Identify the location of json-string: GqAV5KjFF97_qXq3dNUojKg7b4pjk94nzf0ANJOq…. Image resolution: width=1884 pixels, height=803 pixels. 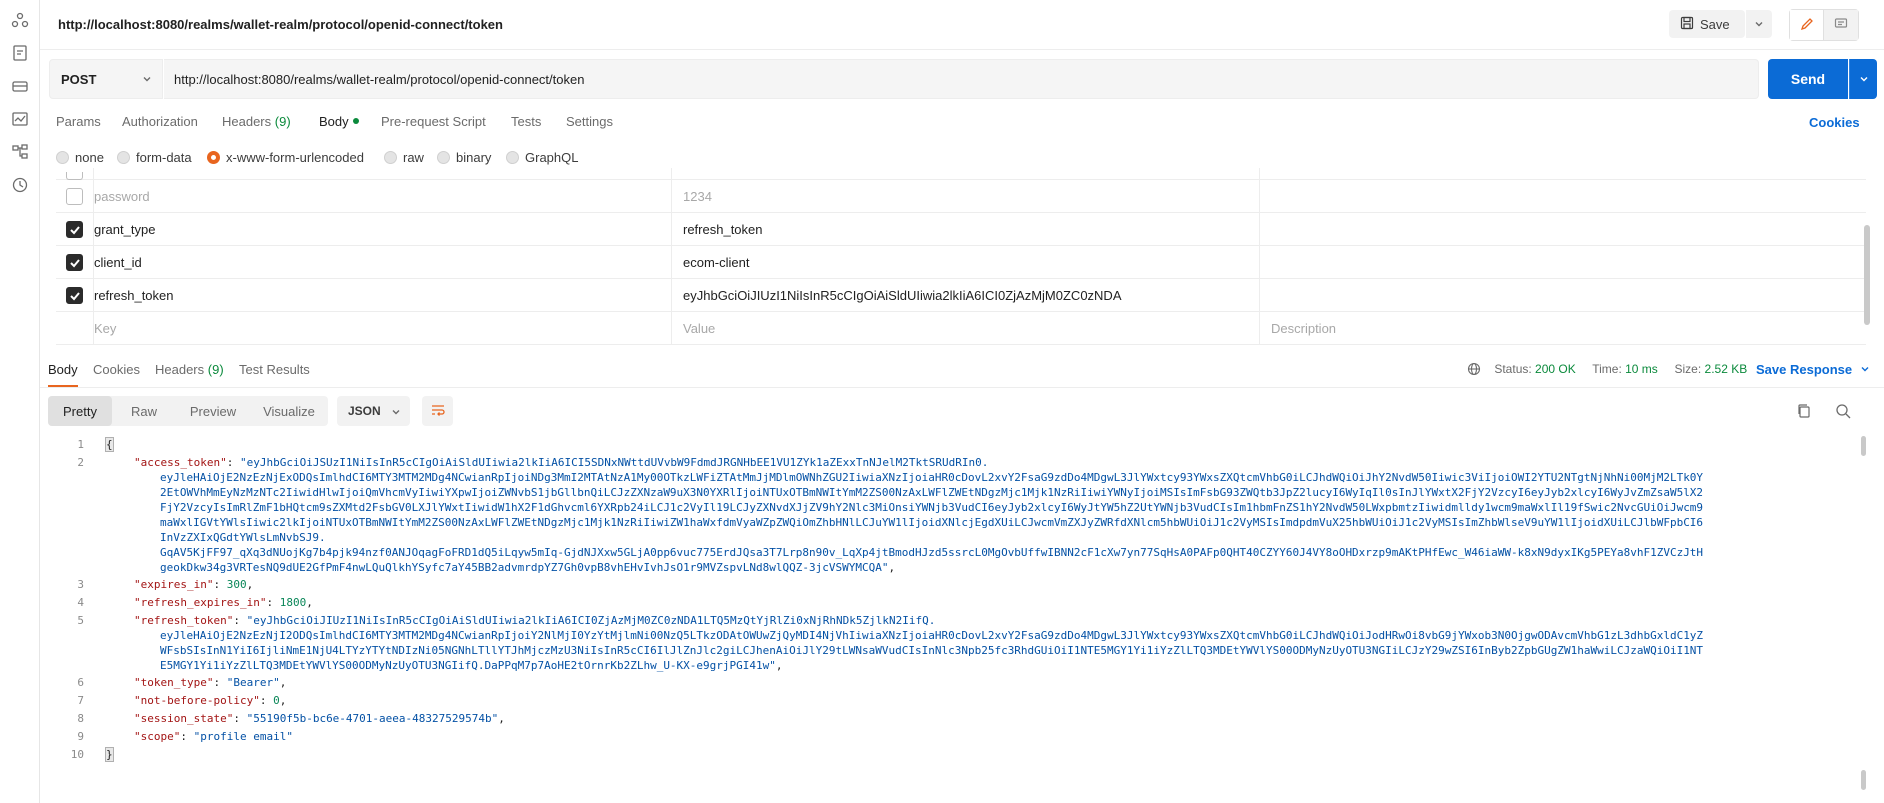
(932, 552).